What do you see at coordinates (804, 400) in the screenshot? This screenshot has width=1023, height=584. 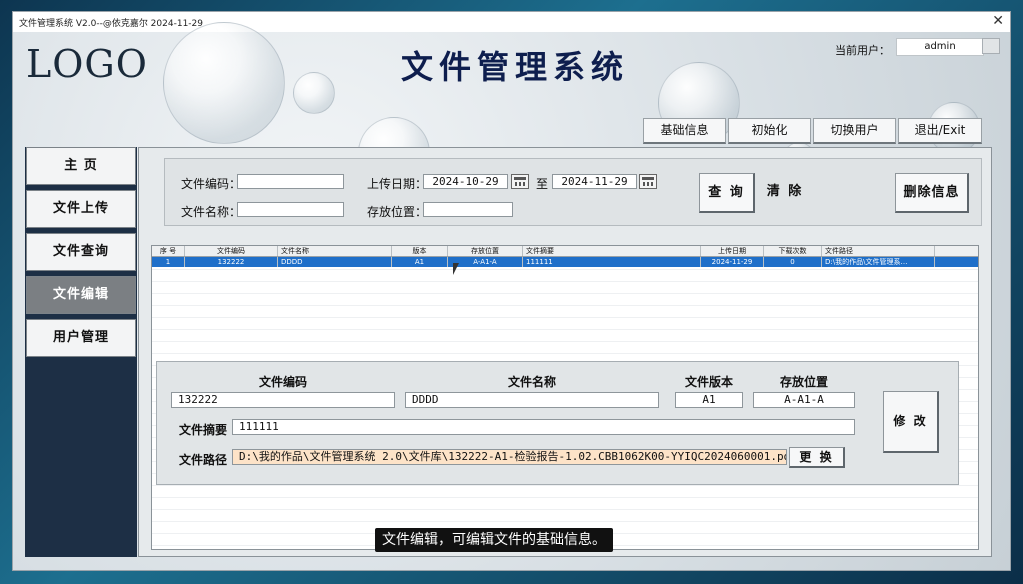 I see `edit-location-input: A-A1-A` at bounding box center [804, 400].